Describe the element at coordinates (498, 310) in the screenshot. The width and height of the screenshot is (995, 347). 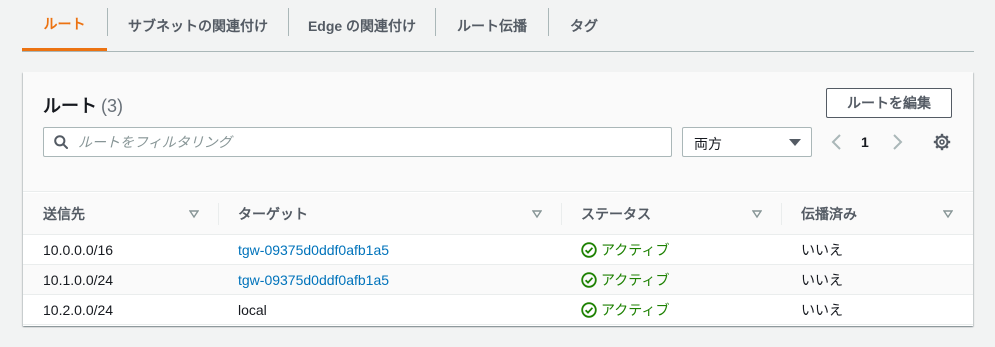
I see `table-row: 10.2.0.0/24 local アクティブ いいえ` at that location.